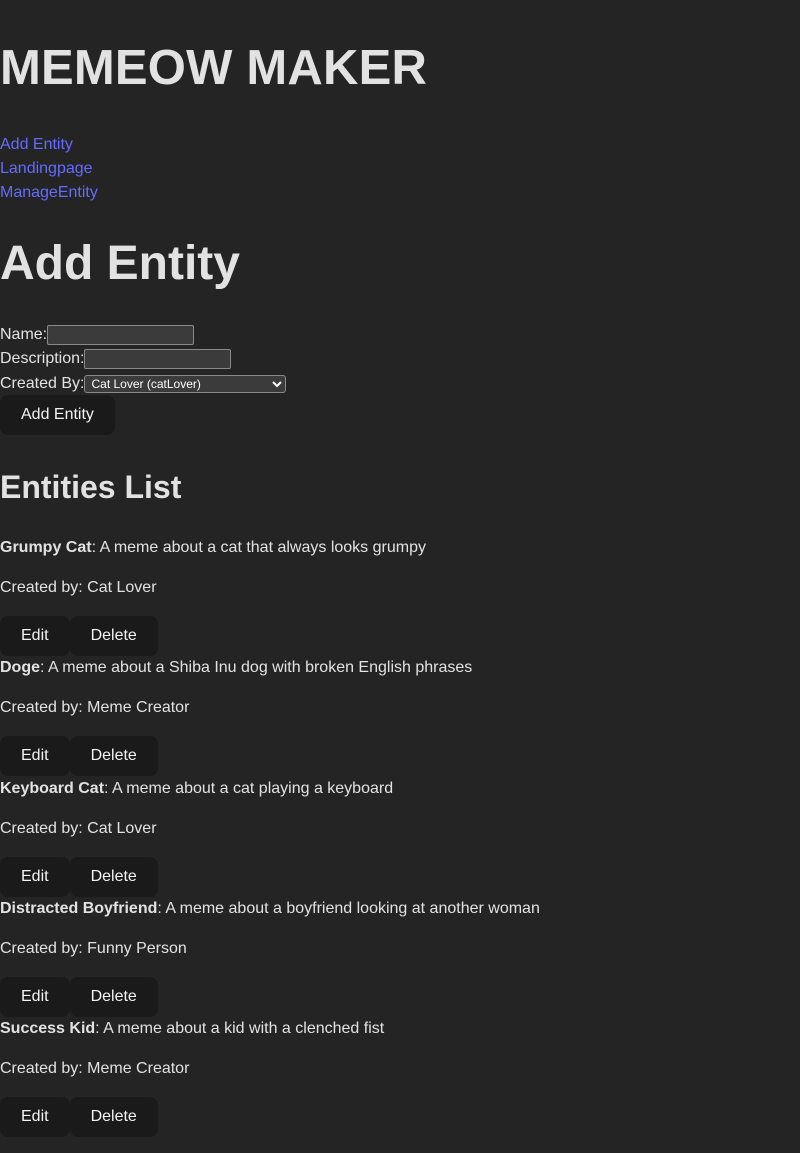 The width and height of the screenshot is (800, 1153). Describe the element at coordinates (49, 193) in the screenshot. I see `nav-link-manage-entity: ManageEntity` at that location.